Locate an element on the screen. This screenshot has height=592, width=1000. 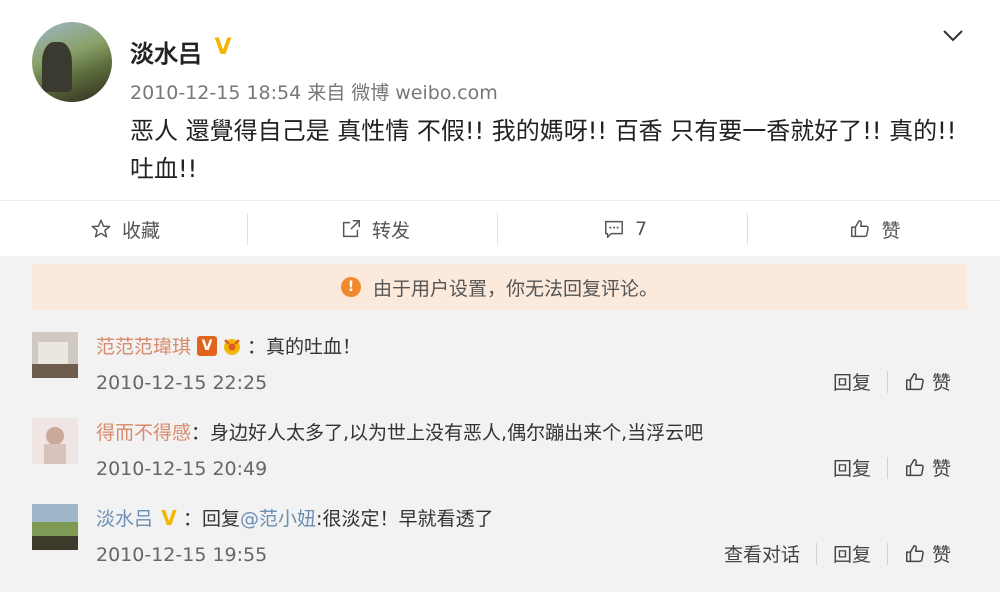
post-source-site: weibo.com is located at coordinates (446, 93).